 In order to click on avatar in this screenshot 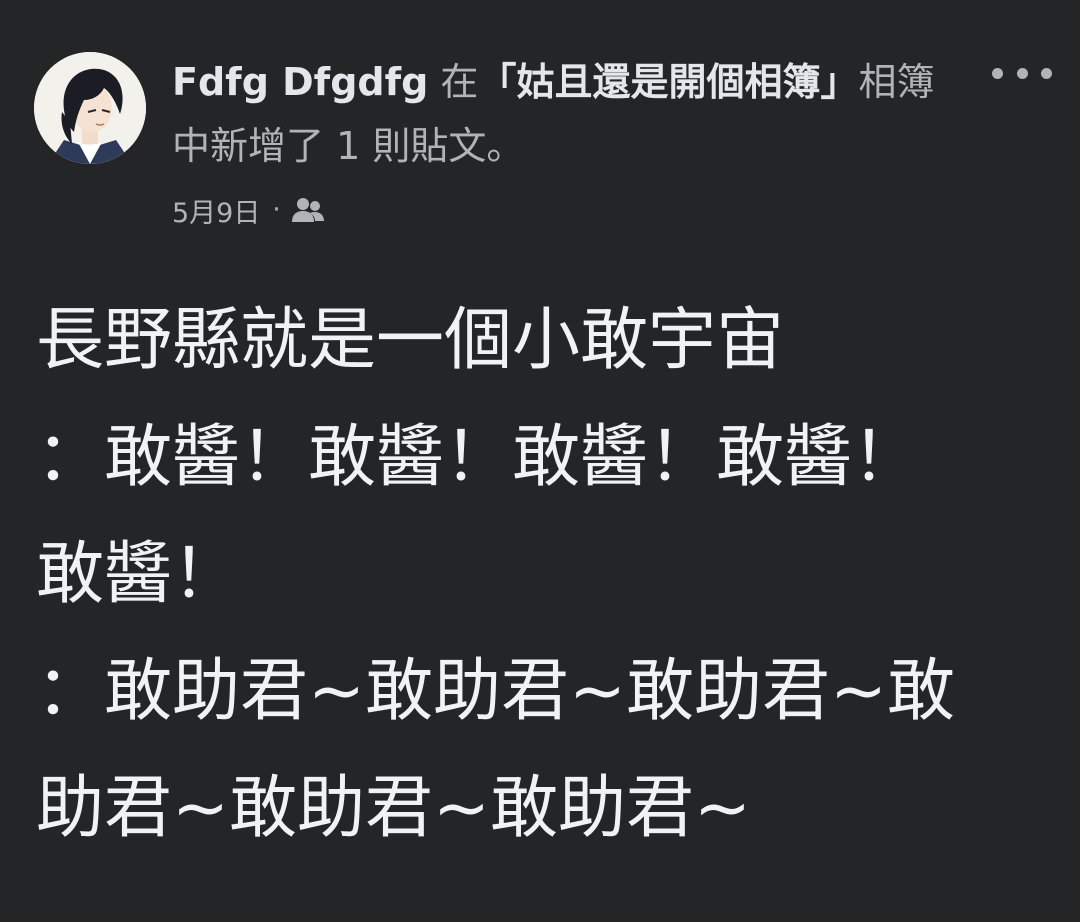, I will do `click(90, 108)`.